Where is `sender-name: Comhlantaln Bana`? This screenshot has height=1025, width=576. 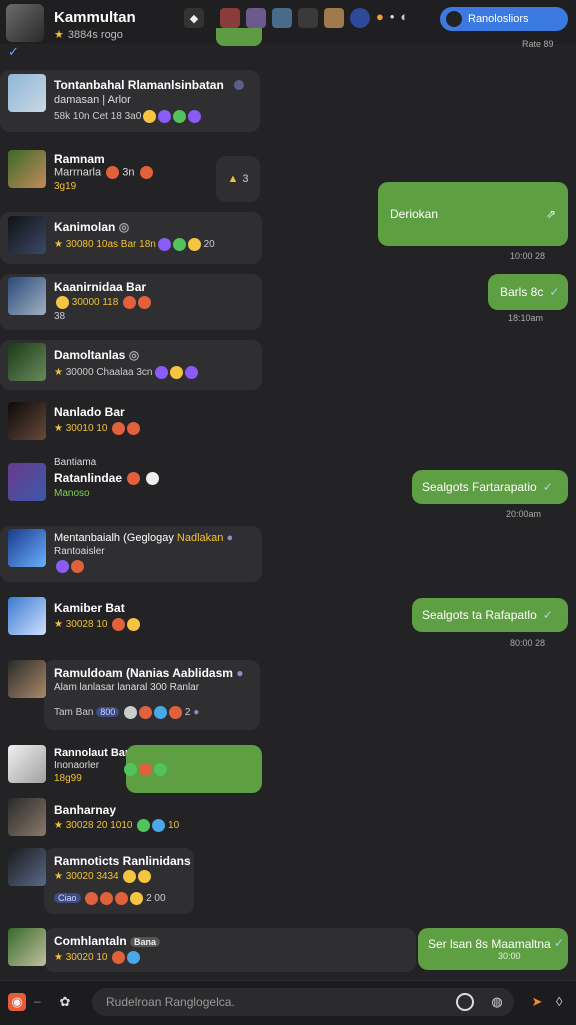 sender-name: Comhlantaln Bana is located at coordinates (107, 941).